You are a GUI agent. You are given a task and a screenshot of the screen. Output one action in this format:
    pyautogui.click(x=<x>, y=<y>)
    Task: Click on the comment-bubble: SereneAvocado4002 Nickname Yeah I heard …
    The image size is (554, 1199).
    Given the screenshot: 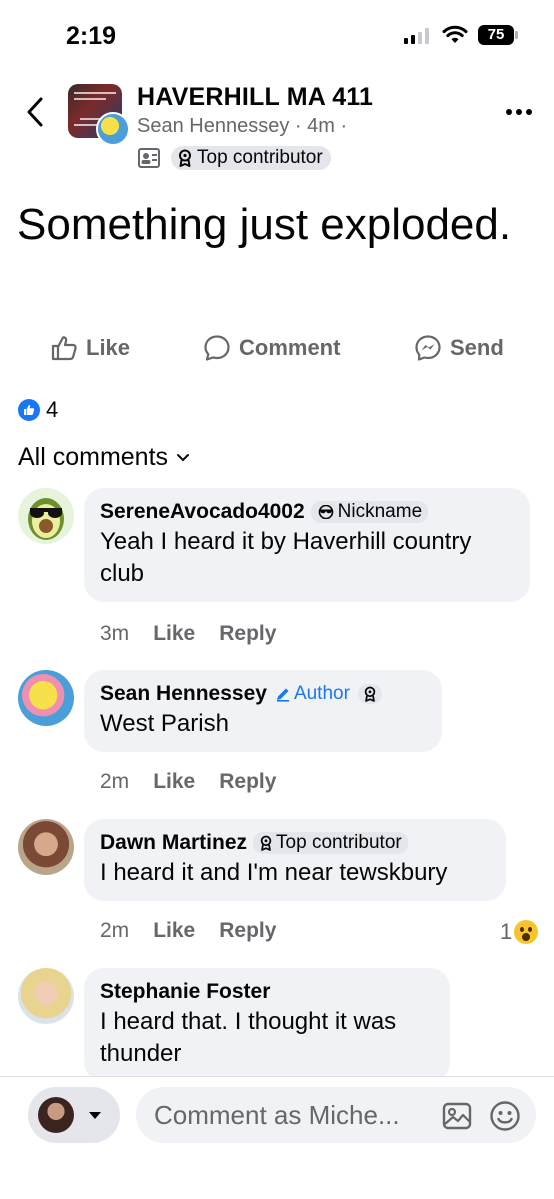 What is the action you would take?
    pyautogui.click(x=307, y=545)
    